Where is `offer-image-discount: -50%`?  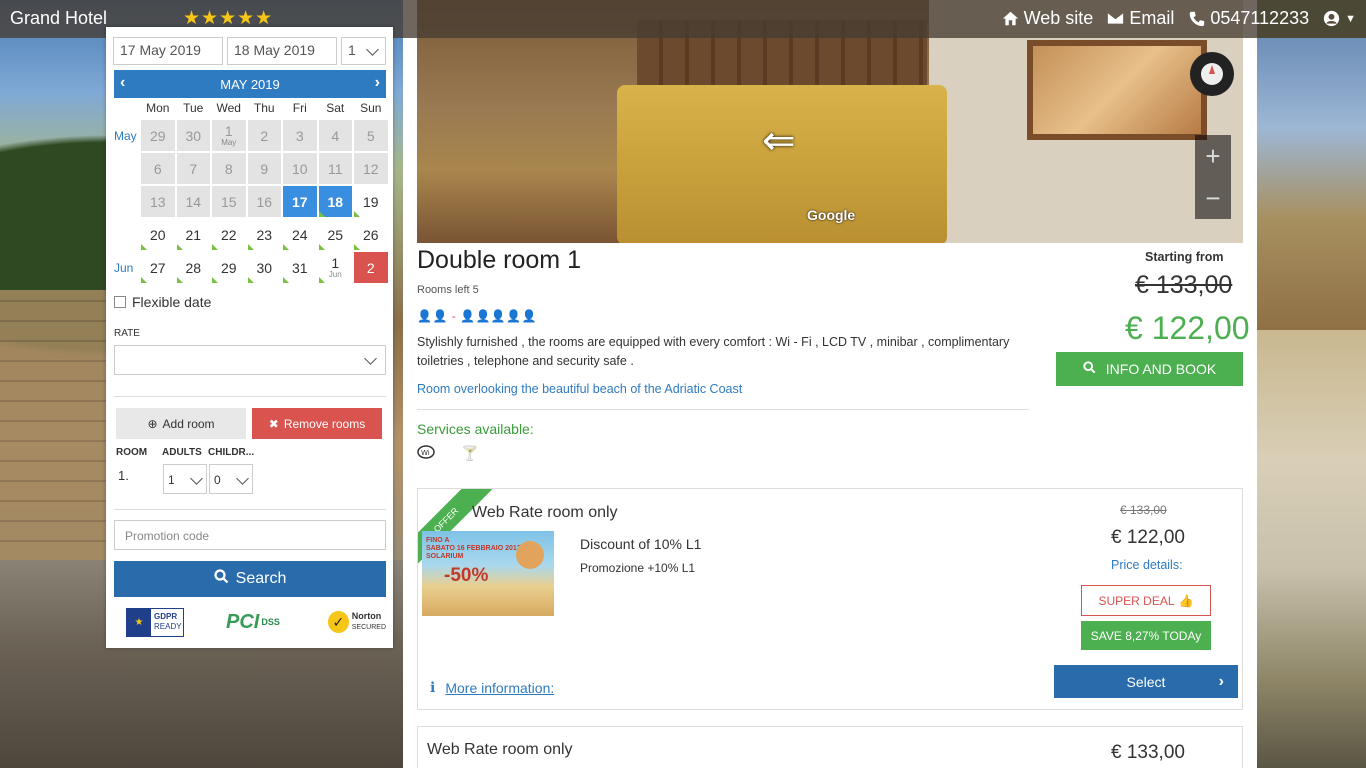
offer-image-discount: -50% is located at coordinates (466, 575).